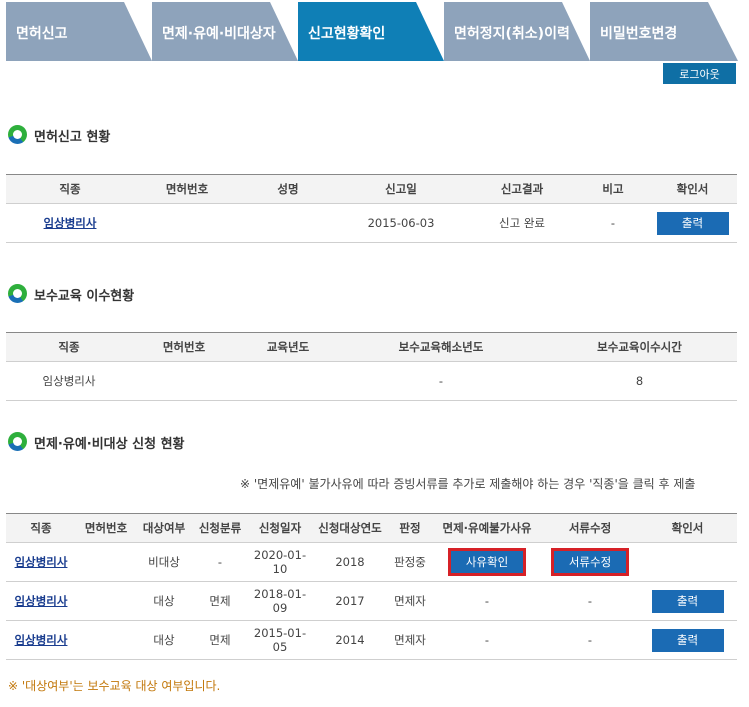  I want to click on logout-button: 로그아웃, so click(699, 73).